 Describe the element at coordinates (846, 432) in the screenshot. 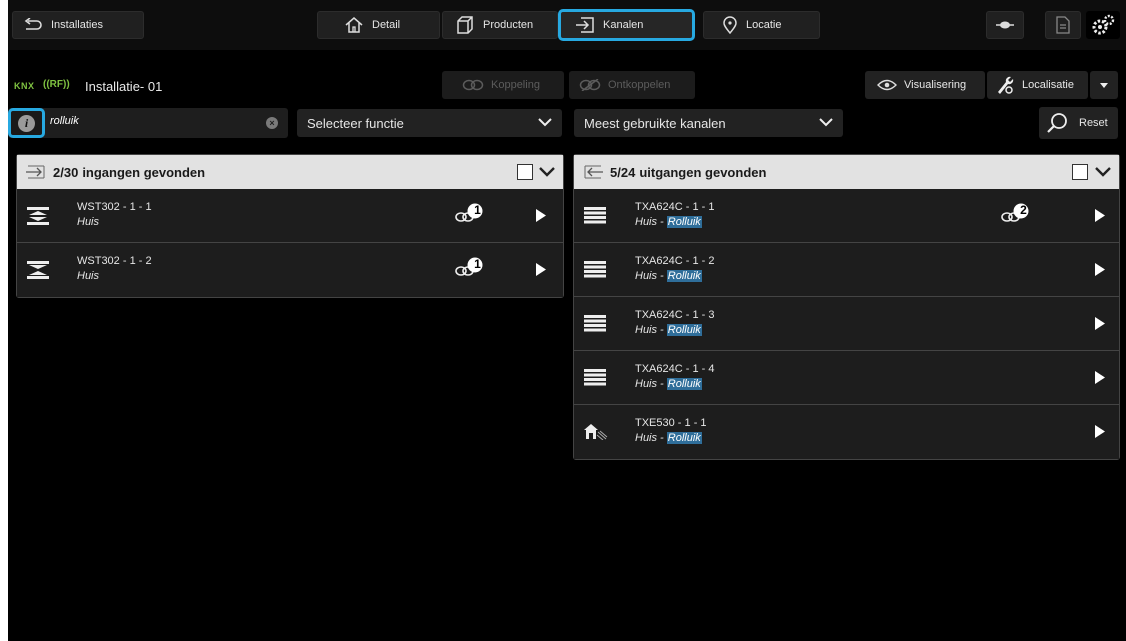

I see `list-item: TXE530 - 1 - 1 Huis - Rolluik` at that location.